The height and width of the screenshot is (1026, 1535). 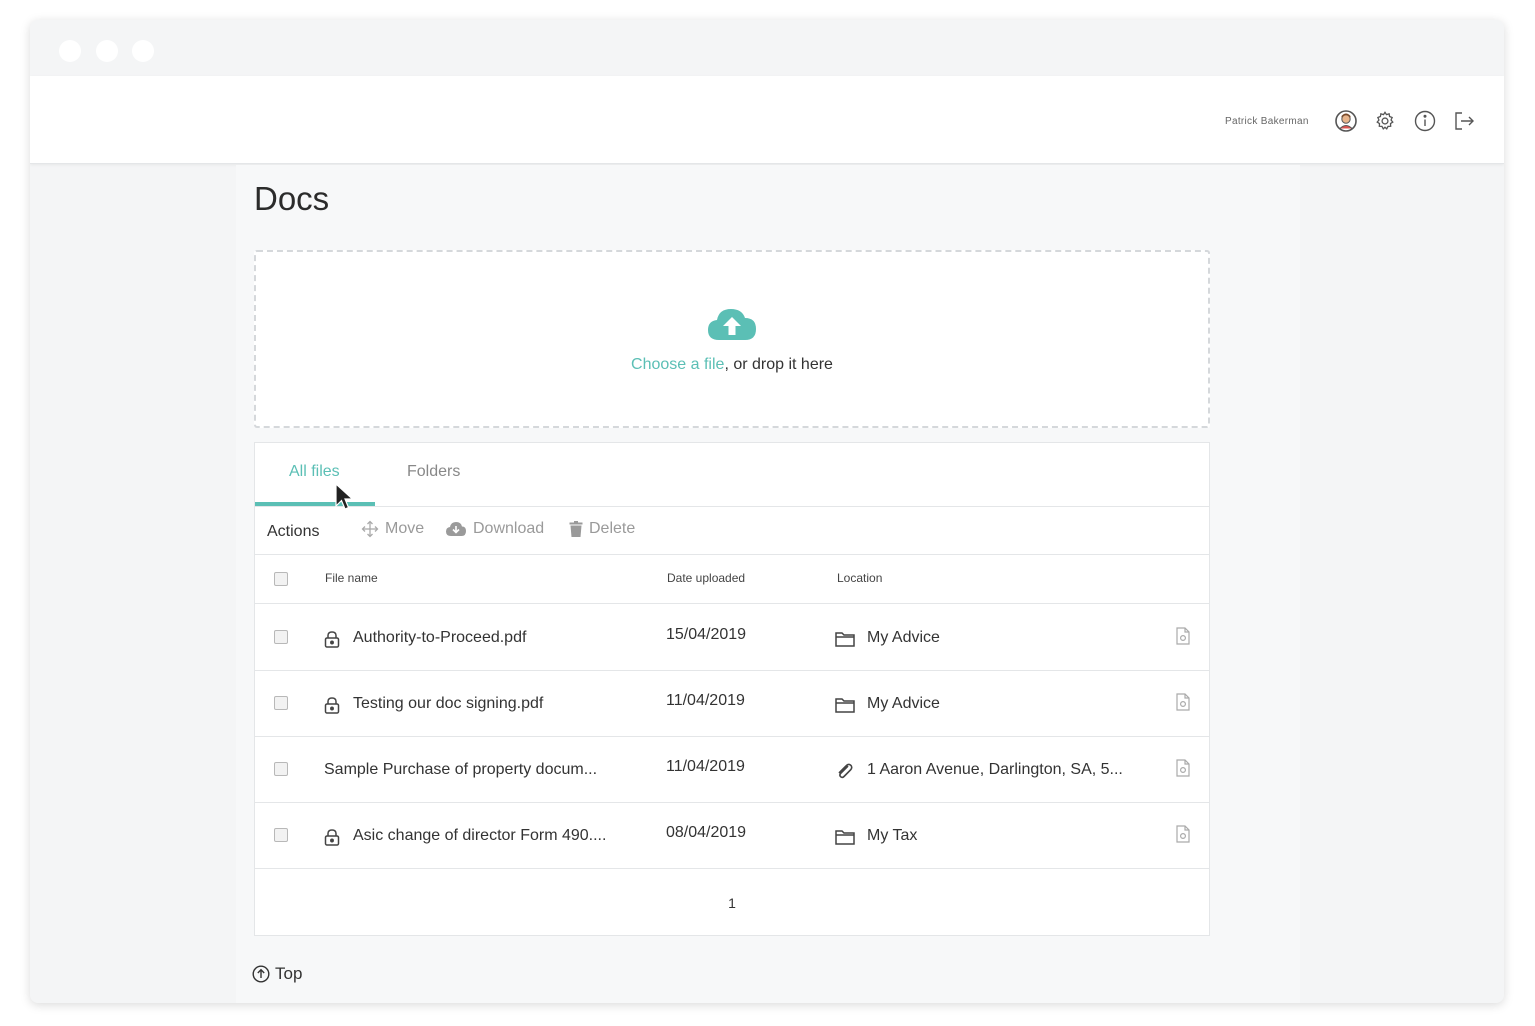 I want to click on delete-button: Delete, so click(x=602, y=529).